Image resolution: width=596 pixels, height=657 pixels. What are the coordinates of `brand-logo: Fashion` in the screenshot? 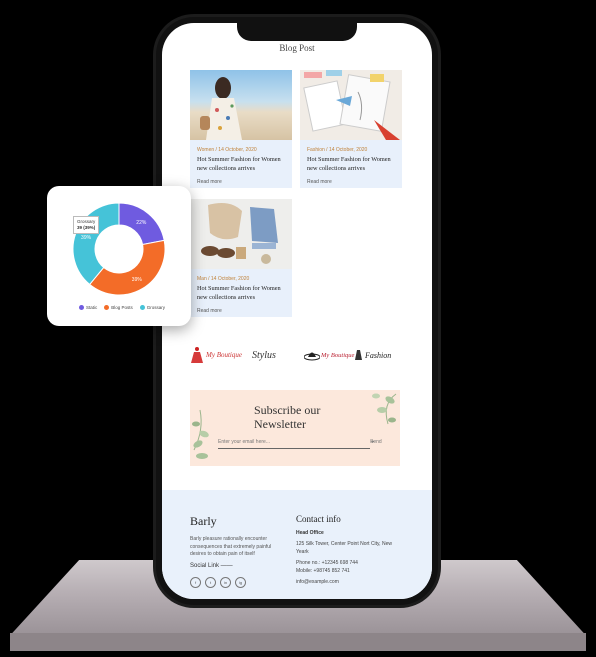 It's located at (372, 355).